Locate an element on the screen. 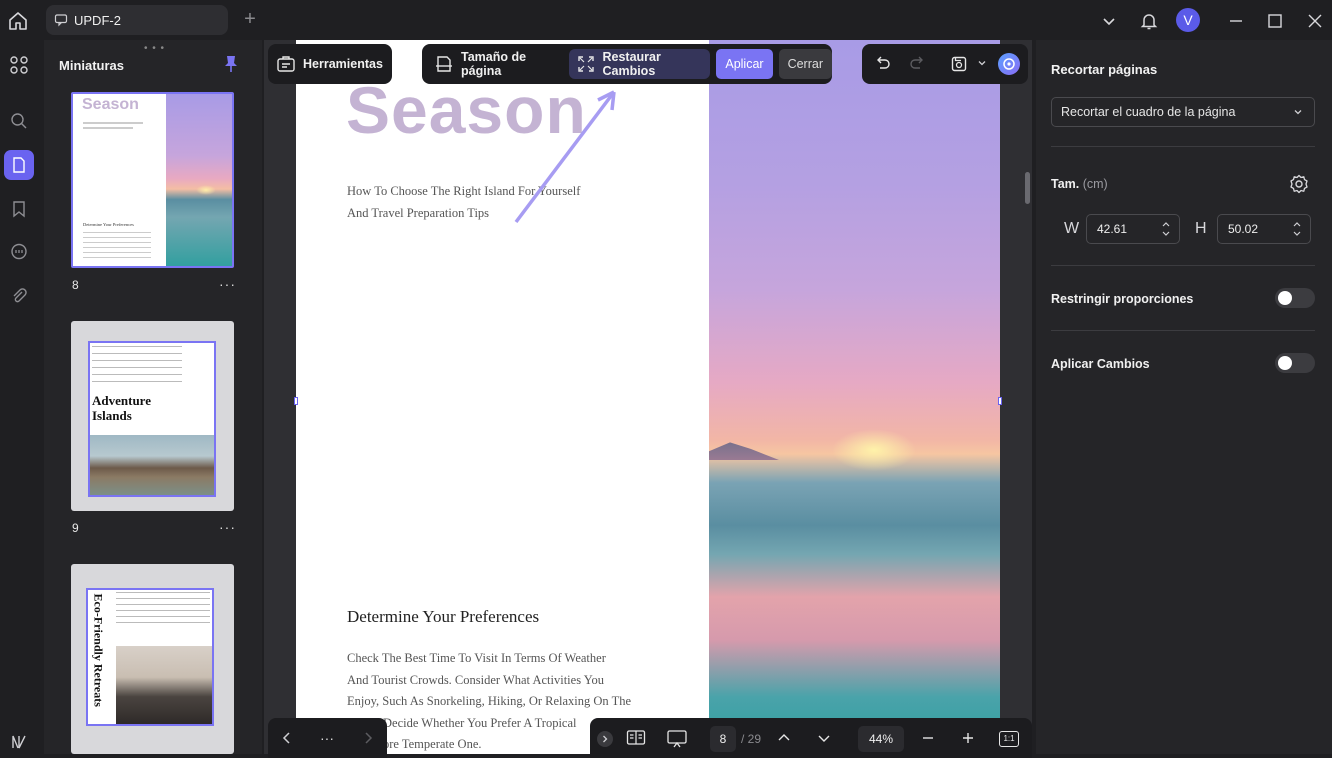 This screenshot has width=1332, height=758. search-icon is located at coordinates (19, 121).